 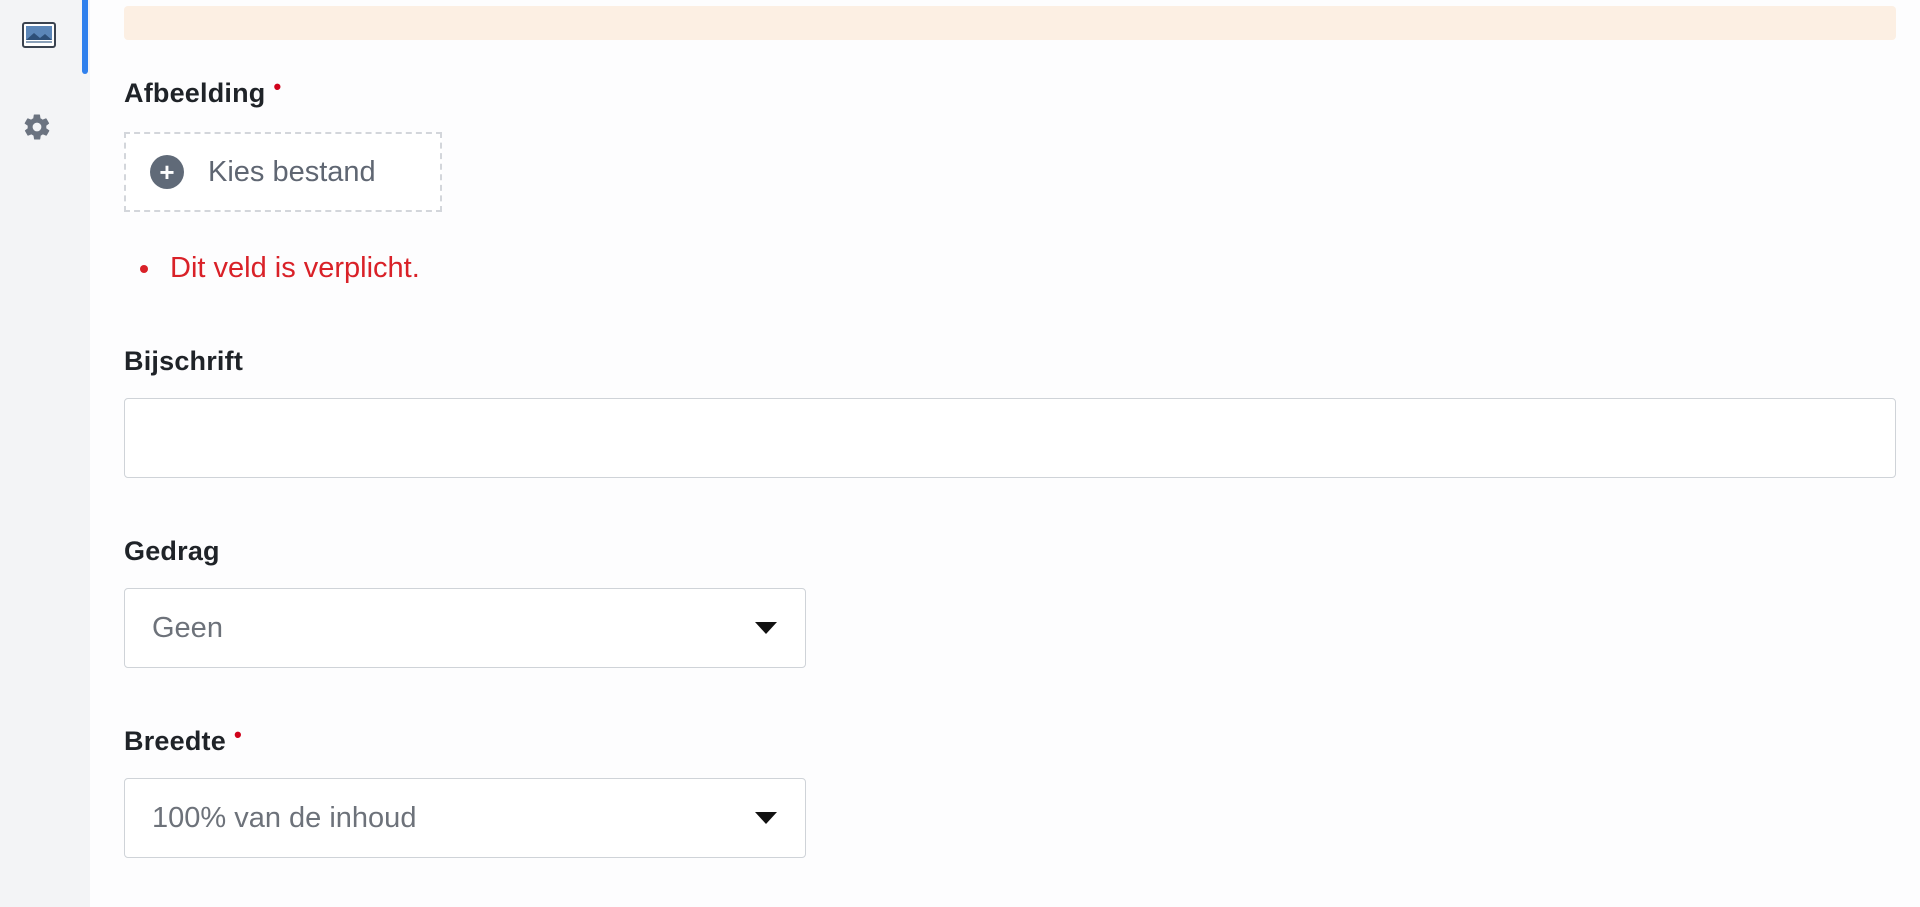 What do you see at coordinates (465, 818) in the screenshot?
I see `width-select: 100% van de inhoud` at bounding box center [465, 818].